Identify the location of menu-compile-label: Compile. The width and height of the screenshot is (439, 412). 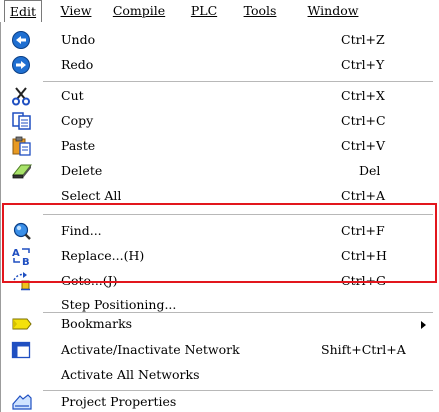
(139, 10).